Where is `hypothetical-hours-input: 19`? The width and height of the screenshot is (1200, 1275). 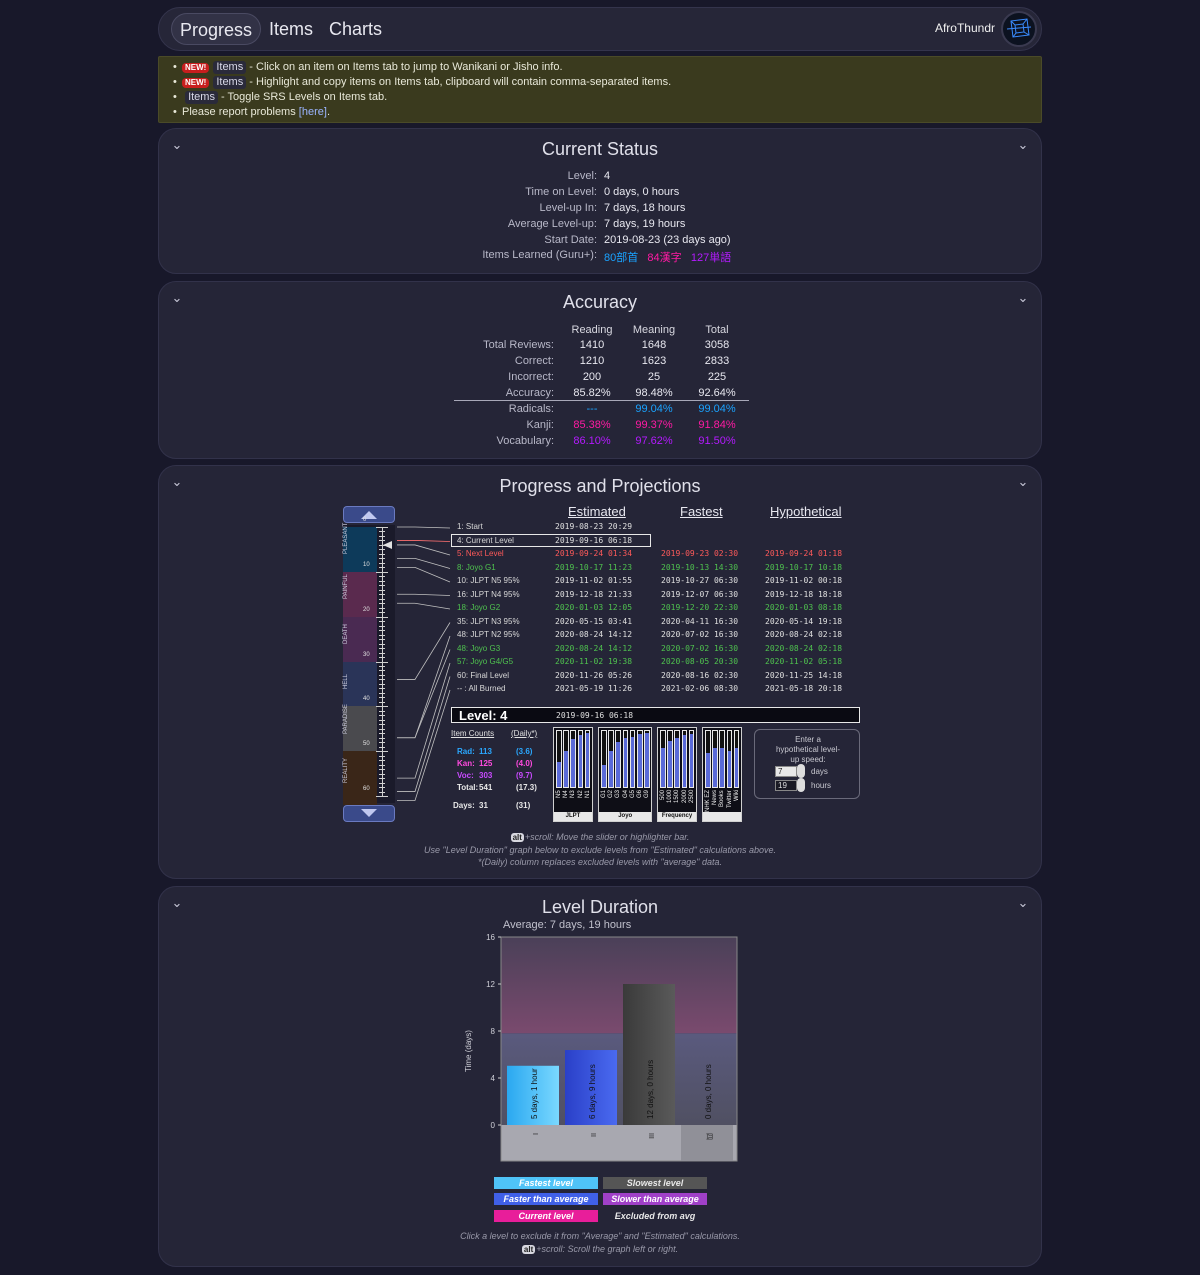
hypothetical-hours-input: 19 is located at coordinates (786, 785).